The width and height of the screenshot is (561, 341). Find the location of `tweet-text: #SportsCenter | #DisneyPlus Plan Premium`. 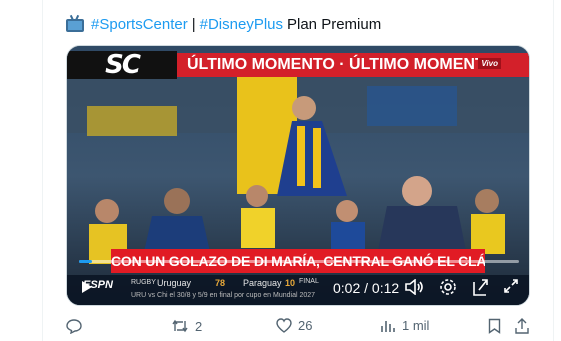

tweet-text: #SportsCenter | #DisneyPlus Plan Premium is located at coordinates (224, 23).